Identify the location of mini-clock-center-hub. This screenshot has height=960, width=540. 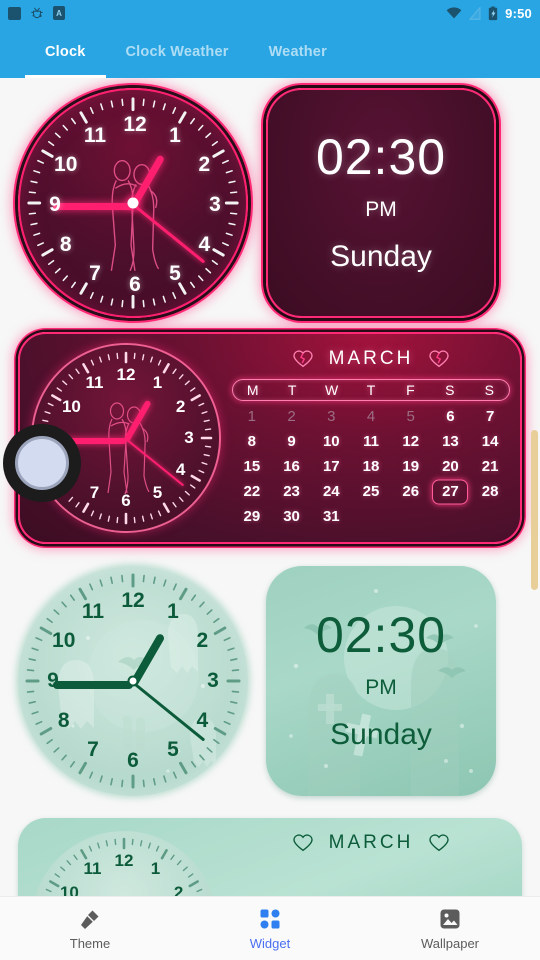
(126, 438).